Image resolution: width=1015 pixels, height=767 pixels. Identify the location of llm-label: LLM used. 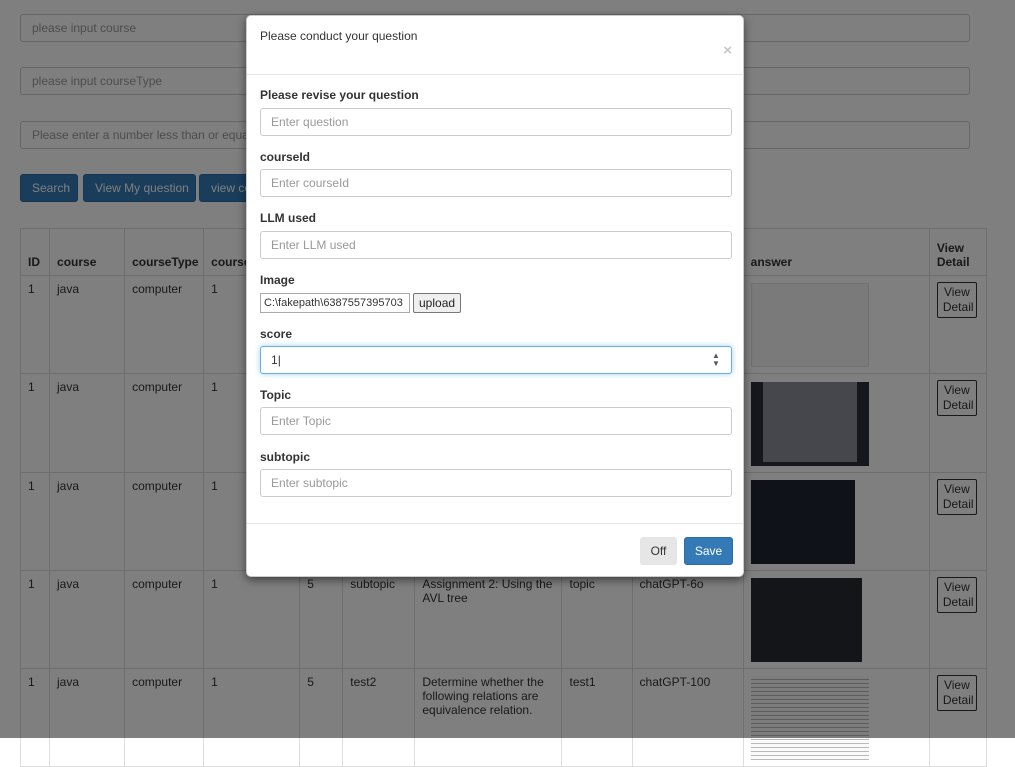
(288, 218).